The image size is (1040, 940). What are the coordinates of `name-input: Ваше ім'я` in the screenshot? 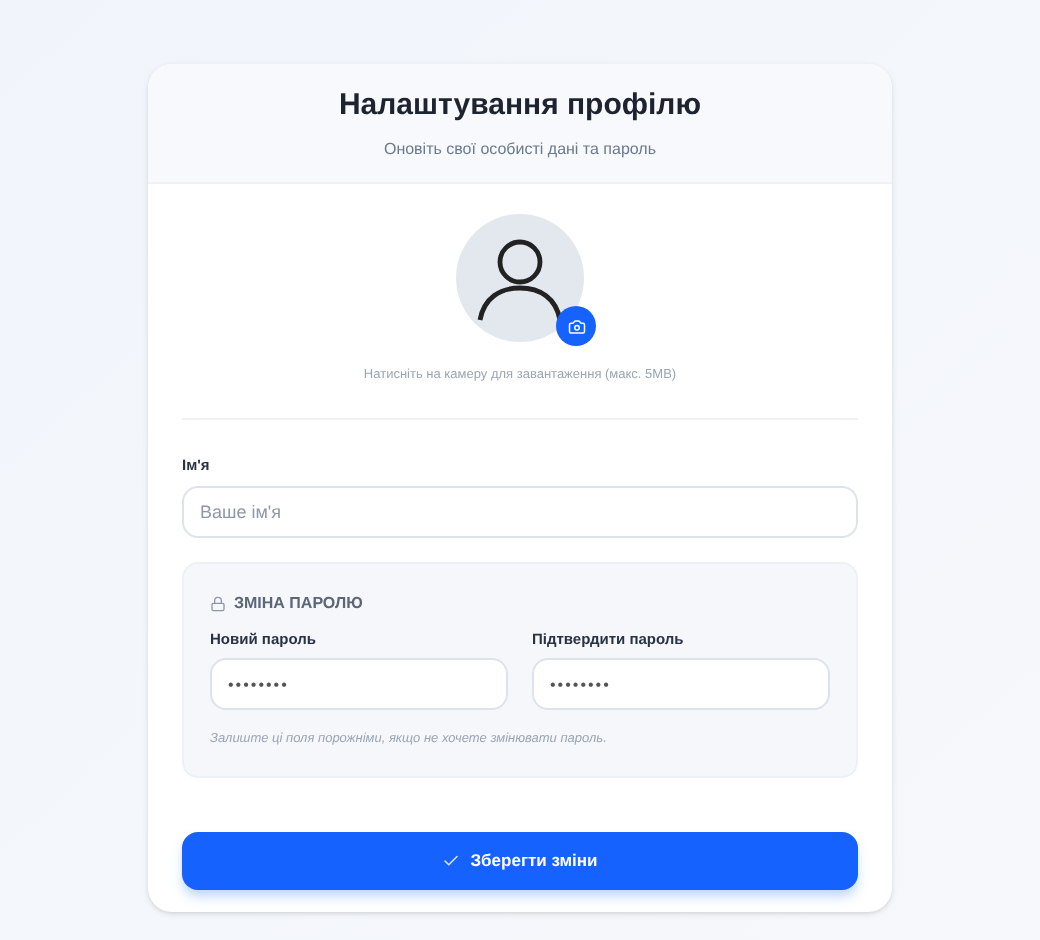 It's located at (520, 512).